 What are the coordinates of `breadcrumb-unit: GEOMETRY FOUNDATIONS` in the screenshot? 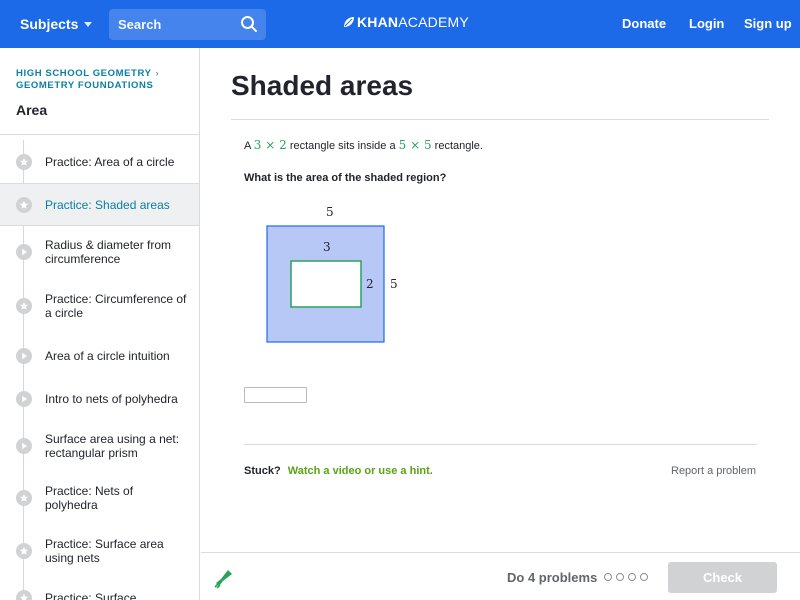 It's located at (84, 85).